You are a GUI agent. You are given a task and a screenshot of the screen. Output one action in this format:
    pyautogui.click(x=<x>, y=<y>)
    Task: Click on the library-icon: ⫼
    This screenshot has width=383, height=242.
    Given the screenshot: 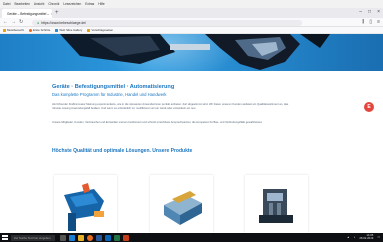 What is the action you would take?
    pyautogui.click(x=363, y=22)
    